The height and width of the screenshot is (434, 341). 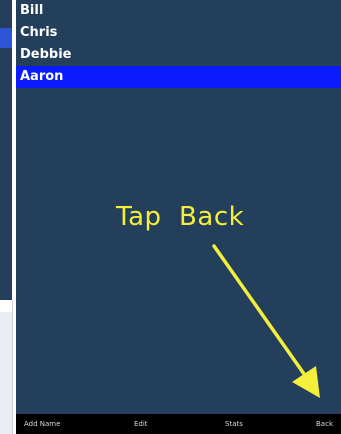 What do you see at coordinates (178, 77) in the screenshot?
I see `list-item-selected: Aaron` at bounding box center [178, 77].